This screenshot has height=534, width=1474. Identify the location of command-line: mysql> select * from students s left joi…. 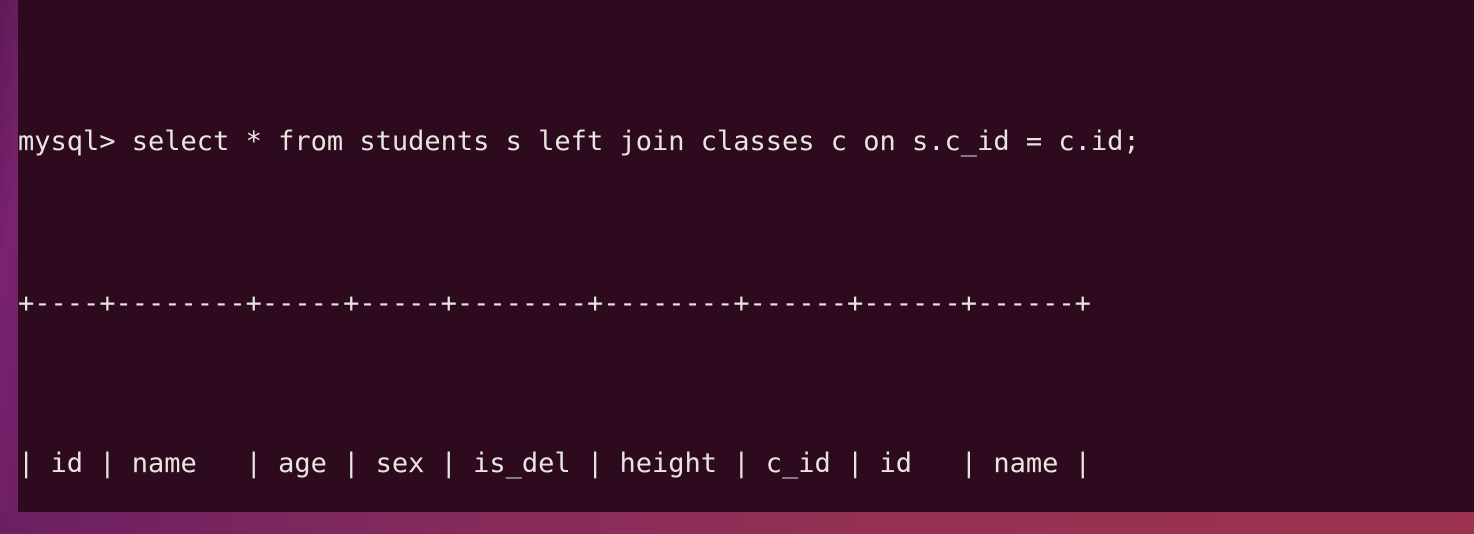
(579, 141).